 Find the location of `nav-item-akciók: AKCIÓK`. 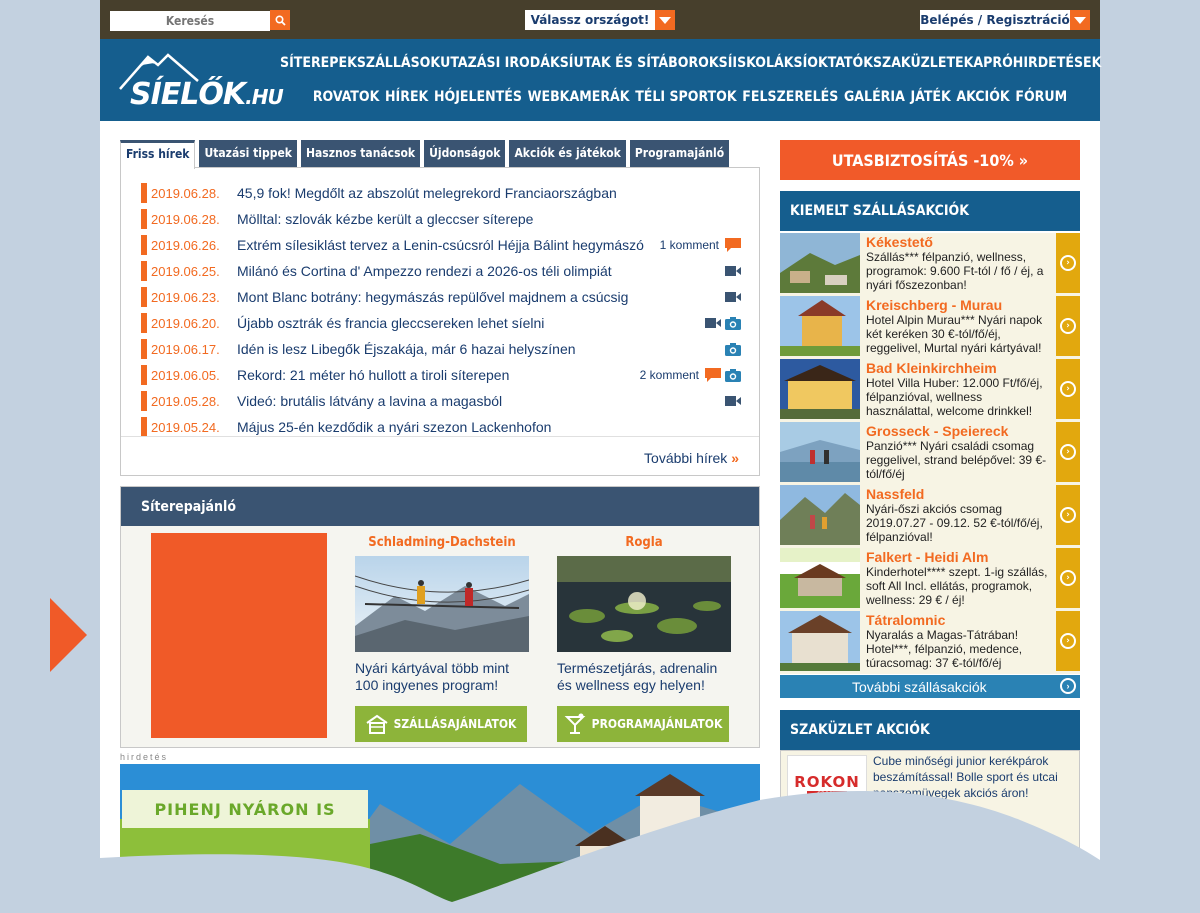

nav-item-akciók: AKCIÓK is located at coordinates (982, 97).